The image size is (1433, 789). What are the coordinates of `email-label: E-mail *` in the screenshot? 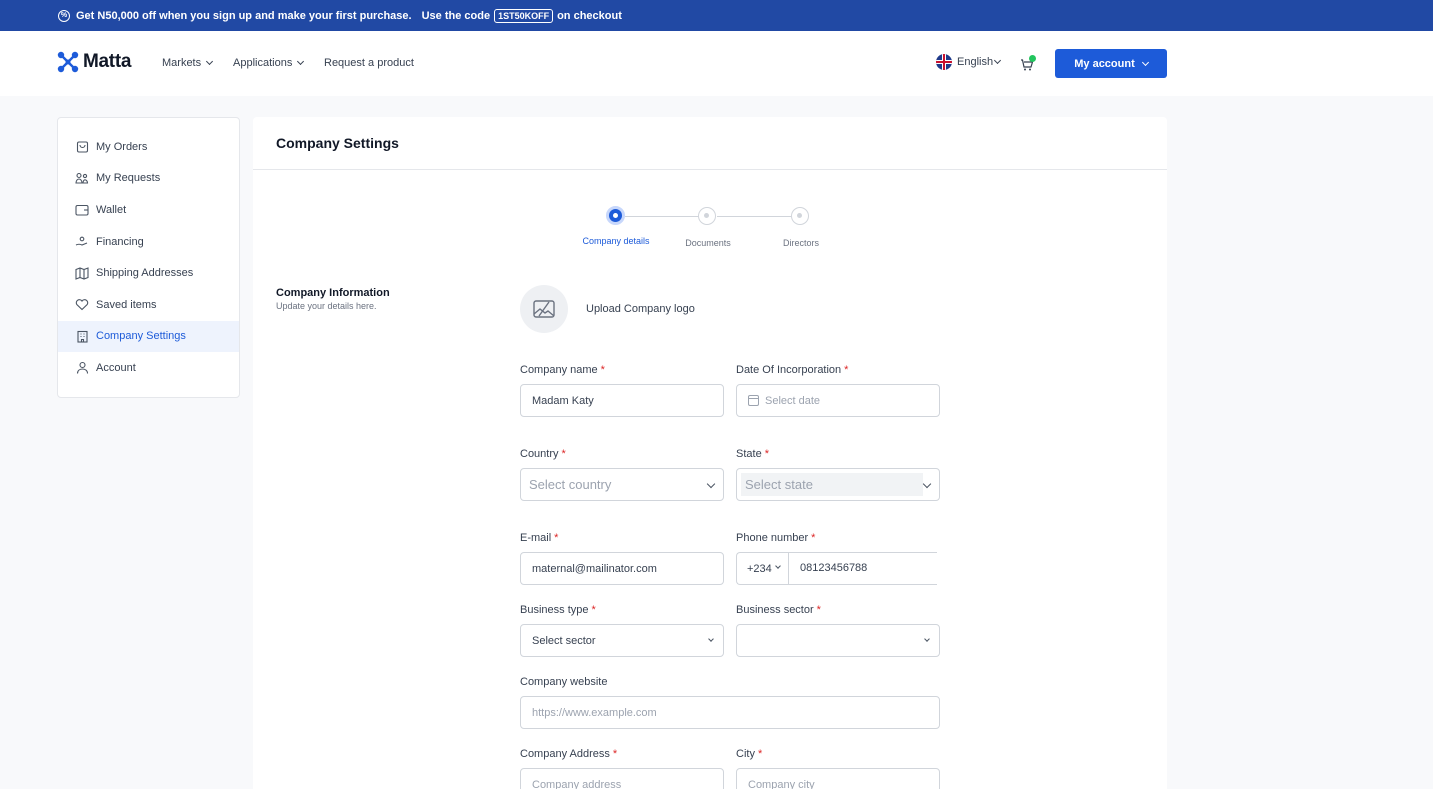 It's located at (539, 538).